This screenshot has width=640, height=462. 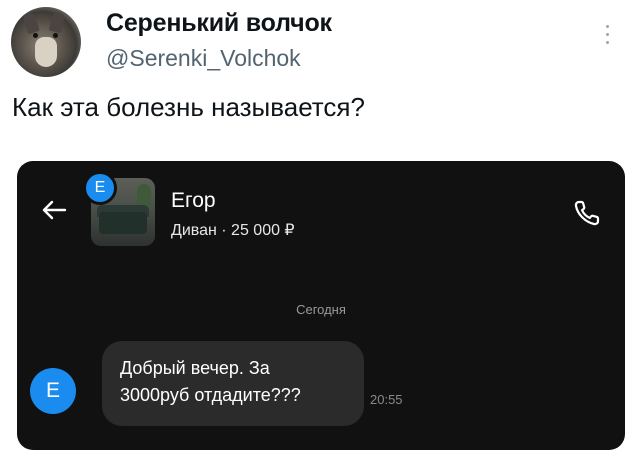 What do you see at coordinates (46, 52) in the screenshot?
I see `avatar-snout` at bounding box center [46, 52].